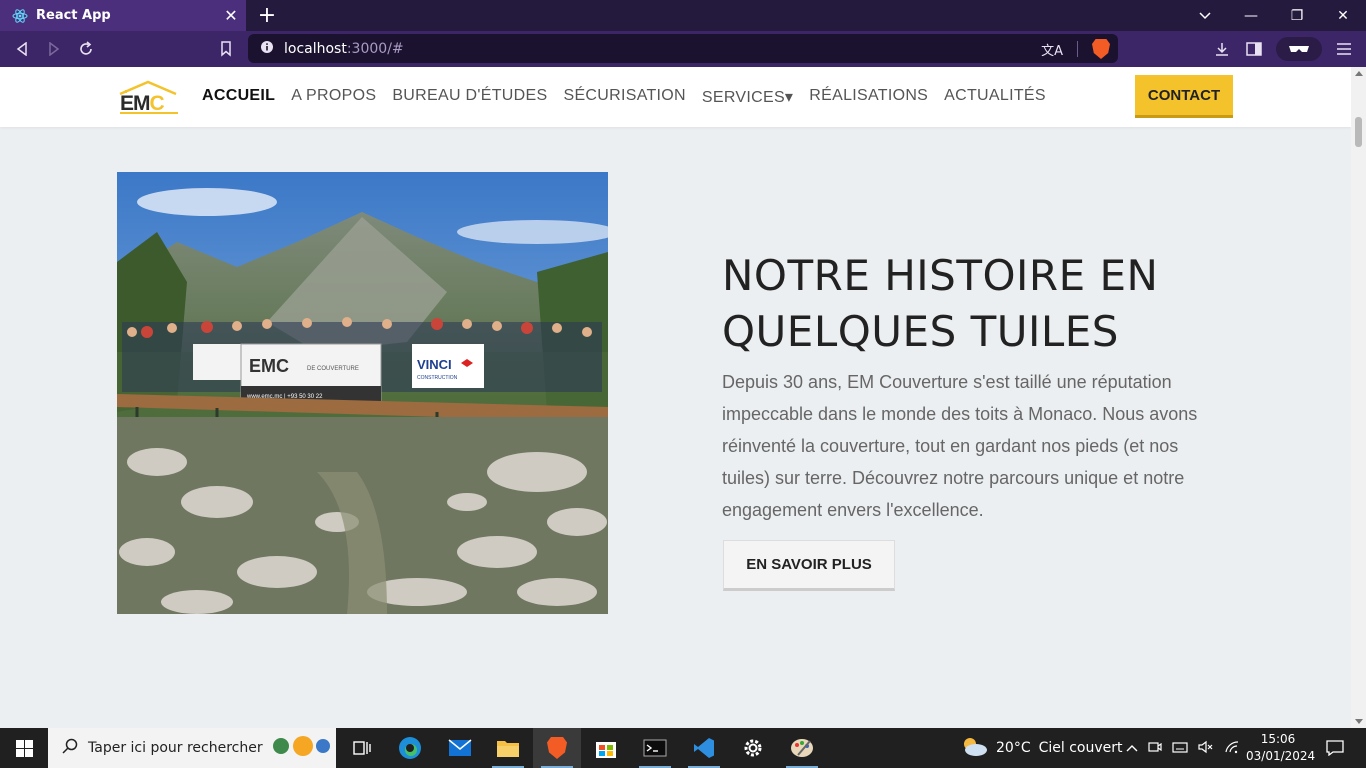  What do you see at coordinates (940, 303) in the screenshot?
I see `hero-heading: NOTRE HISTOIRE EN QUELQUES TUILES` at bounding box center [940, 303].